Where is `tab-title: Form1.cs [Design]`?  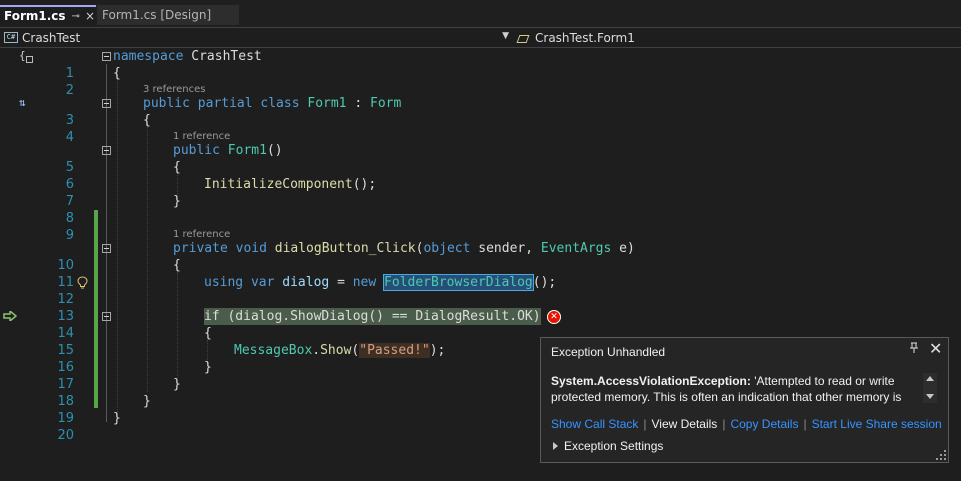 tab-title: Form1.cs [Design] is located at coordinates (157, 15).